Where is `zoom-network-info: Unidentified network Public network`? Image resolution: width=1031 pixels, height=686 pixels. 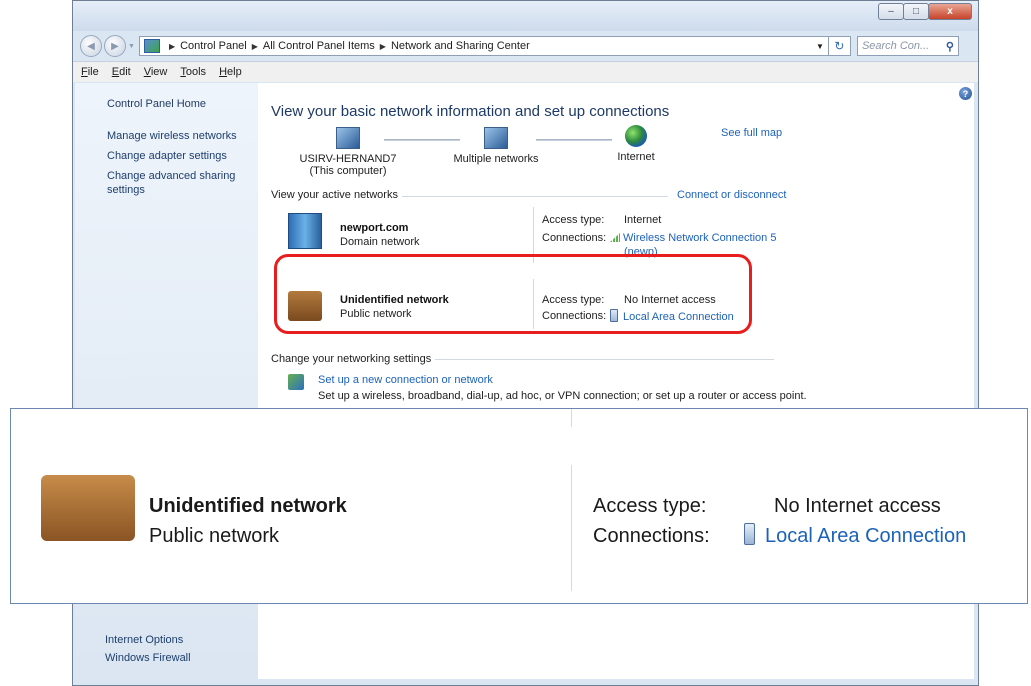
zoom-network-info: Unidentified network Public network is located at coordinates (248, 521).